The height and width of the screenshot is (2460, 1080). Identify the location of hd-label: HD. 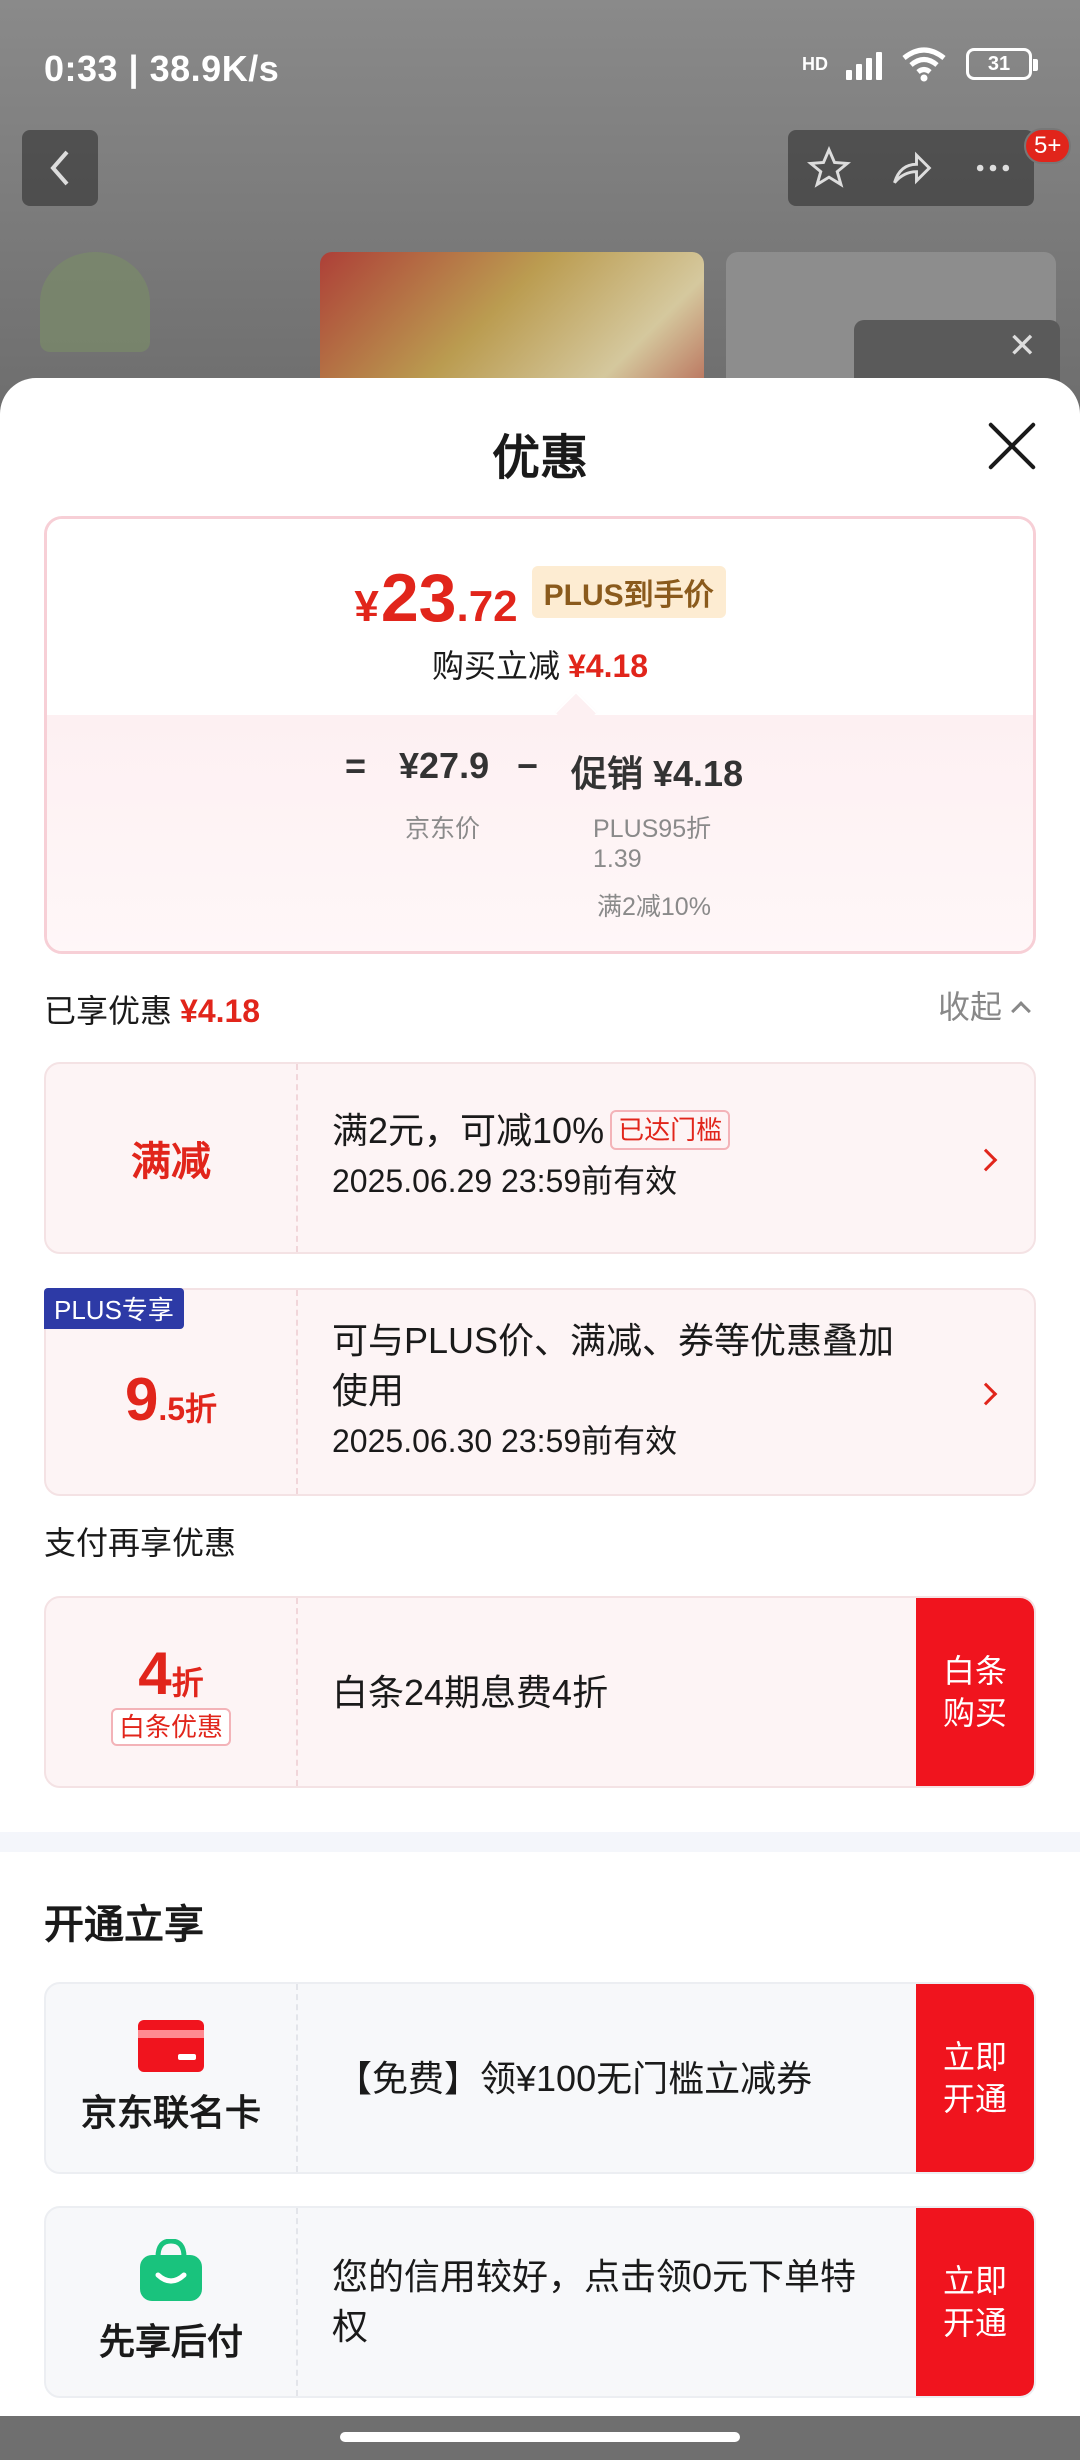
(815, 63).